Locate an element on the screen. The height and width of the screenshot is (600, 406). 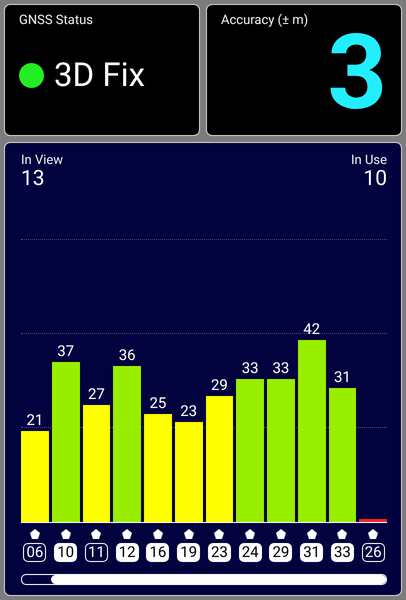
in-use-count: 10 is located at coordinates (375, 180).